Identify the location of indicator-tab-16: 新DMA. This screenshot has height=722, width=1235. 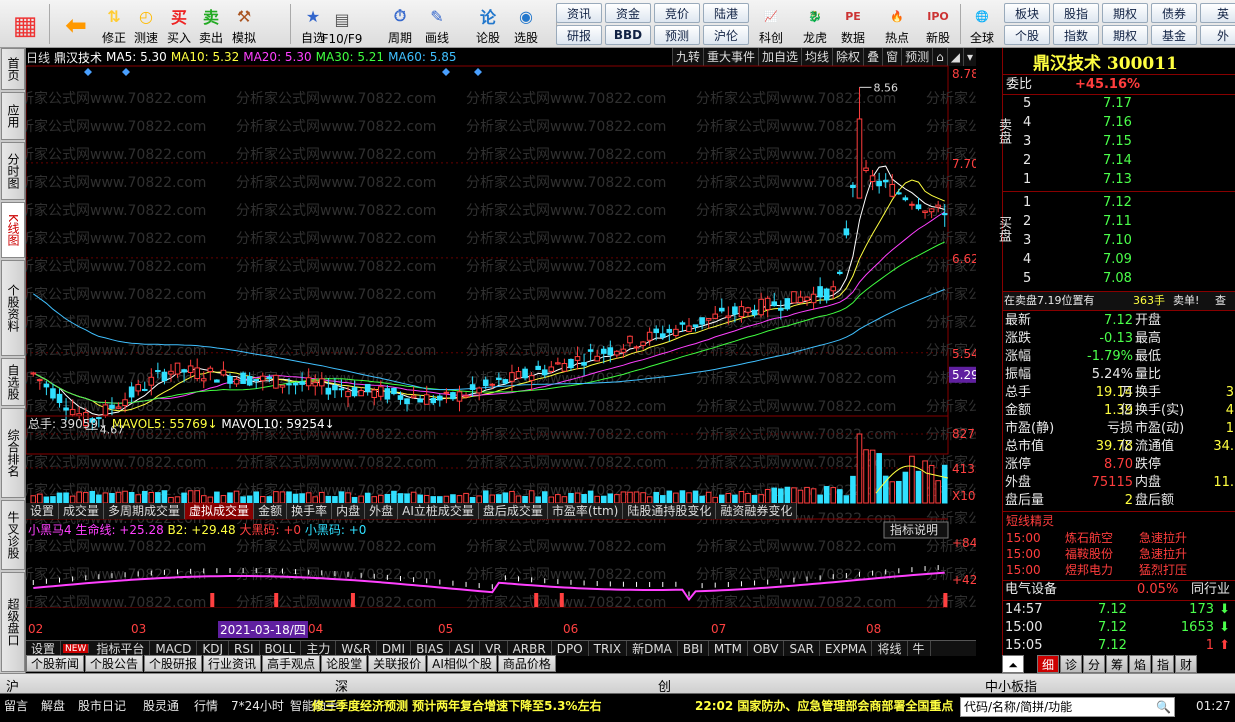
(652, 648).